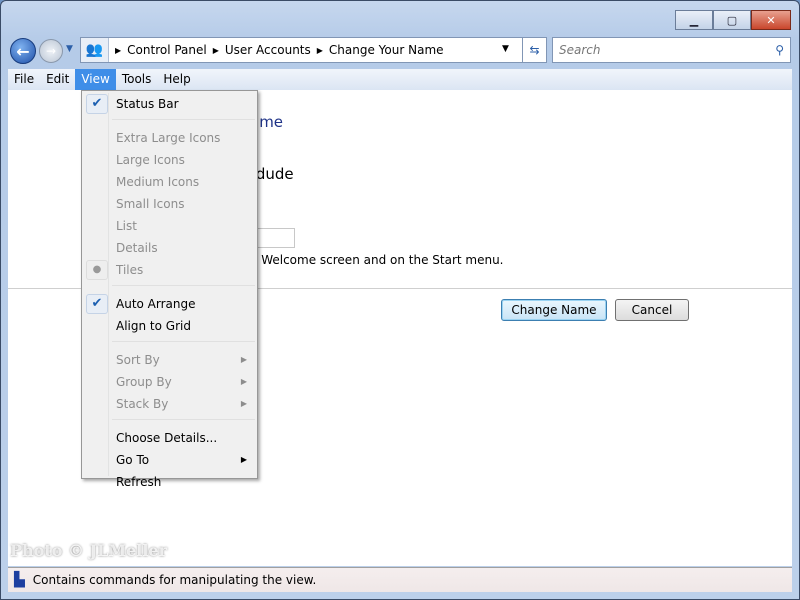 This screenshot has height=600, width=800. Describe the element at coordinates (169, 270) in the screenshot. I see `menu-item-tiles: ● Tiles` at that location.